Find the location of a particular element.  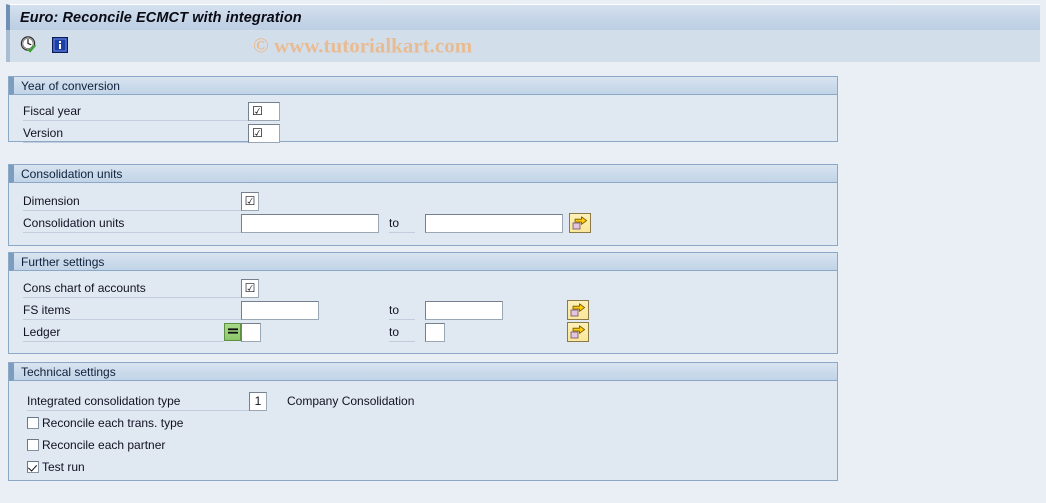

clock-check-execute-icon is located at coordinates (29, 46).